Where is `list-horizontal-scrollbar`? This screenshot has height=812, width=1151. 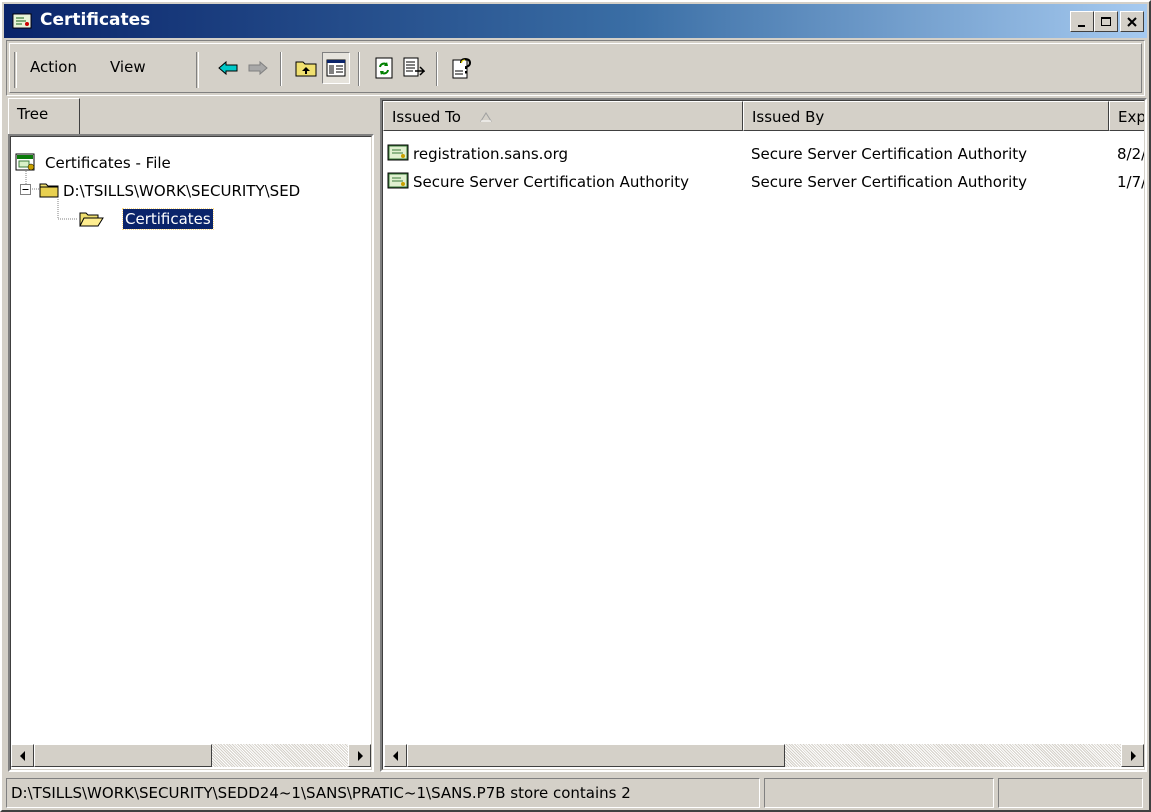 list-horizontal-scrollbar is located at coordinates (764, 755).